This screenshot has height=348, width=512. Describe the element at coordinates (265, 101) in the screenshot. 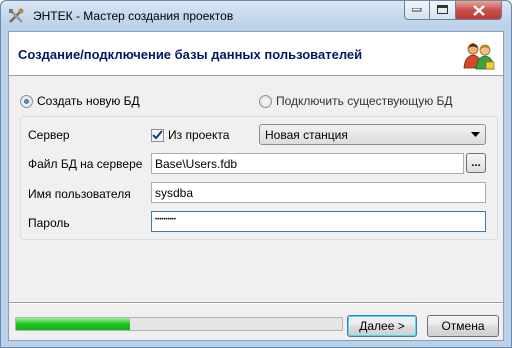

I see `radio-unselected-icon` at that location.